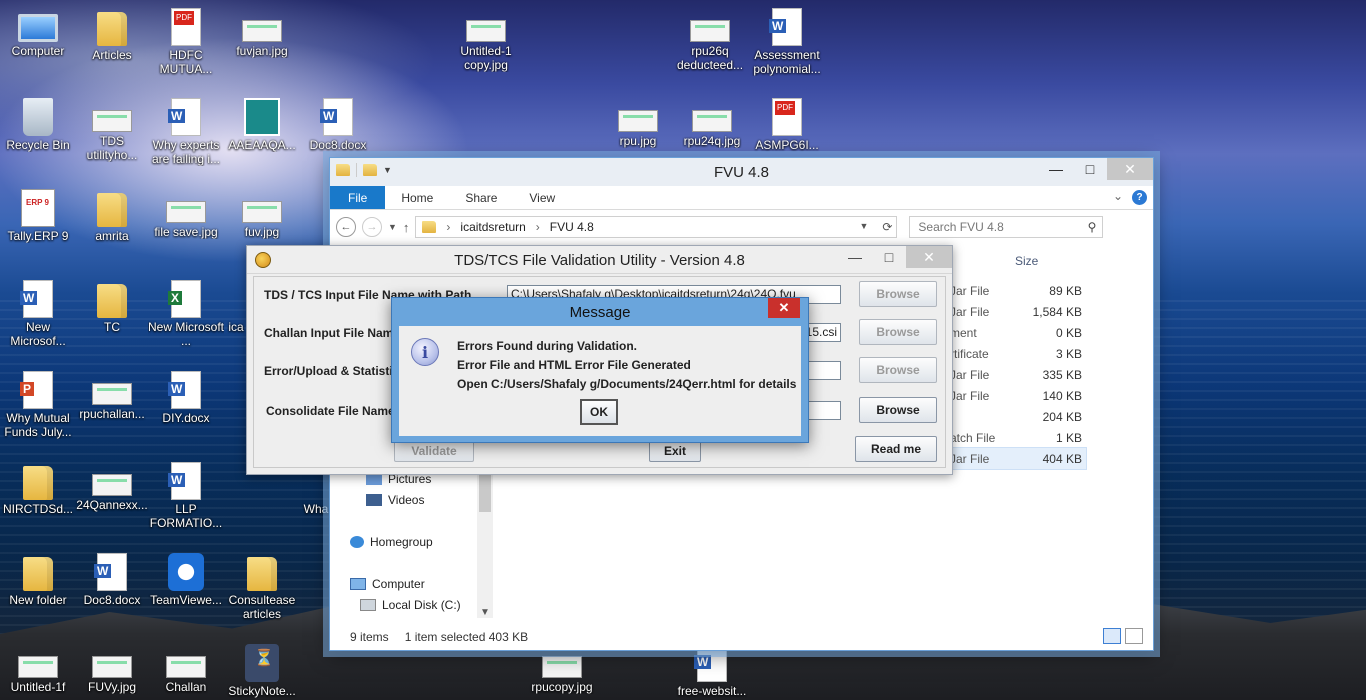 The width and height of the screenshot is (1366, 700). Describe the element at coordinates (864, 226) in the screenshot. I see `address-dropdown-icon: ▼` at that location.